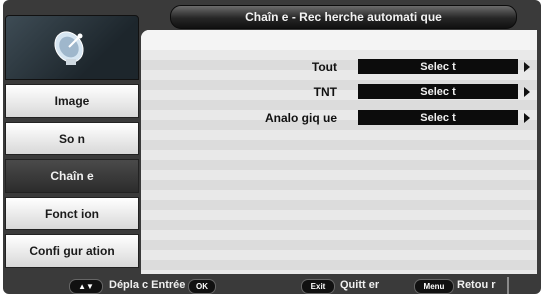  I want to click on sidebar-item-label: So n, so click(72, 138).